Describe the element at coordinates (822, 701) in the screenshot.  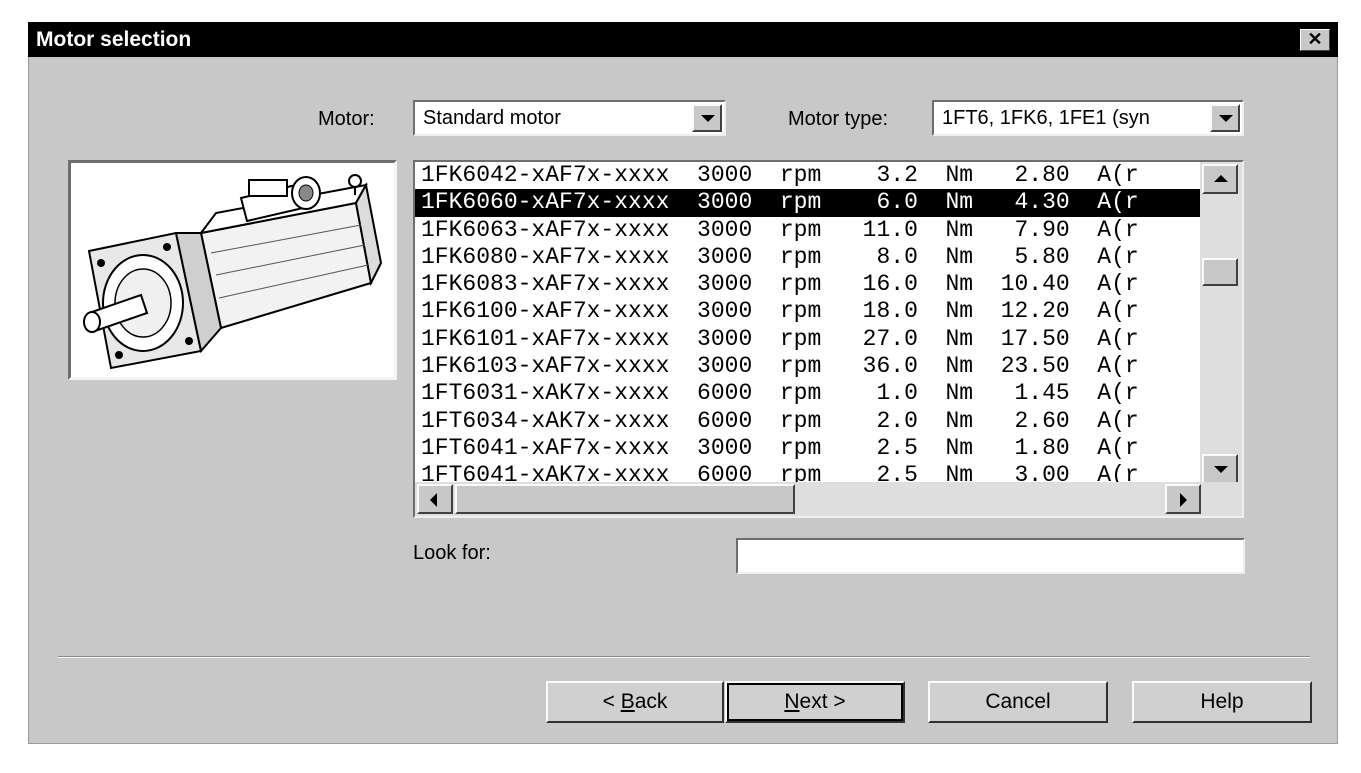
I see `next-button-label: ext >` at that location.